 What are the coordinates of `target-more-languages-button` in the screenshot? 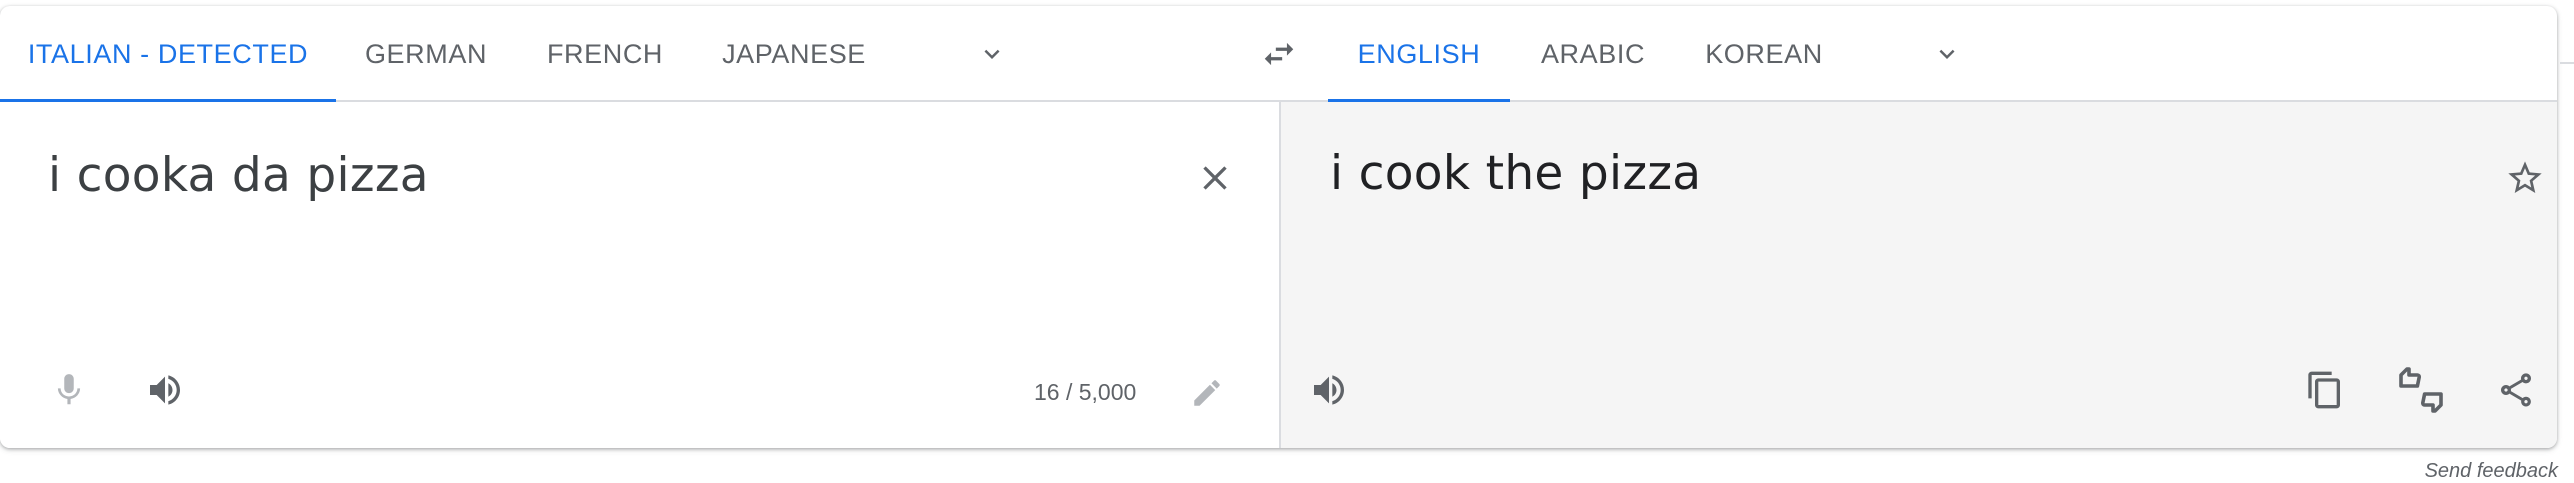 It's located at (1947, 54).